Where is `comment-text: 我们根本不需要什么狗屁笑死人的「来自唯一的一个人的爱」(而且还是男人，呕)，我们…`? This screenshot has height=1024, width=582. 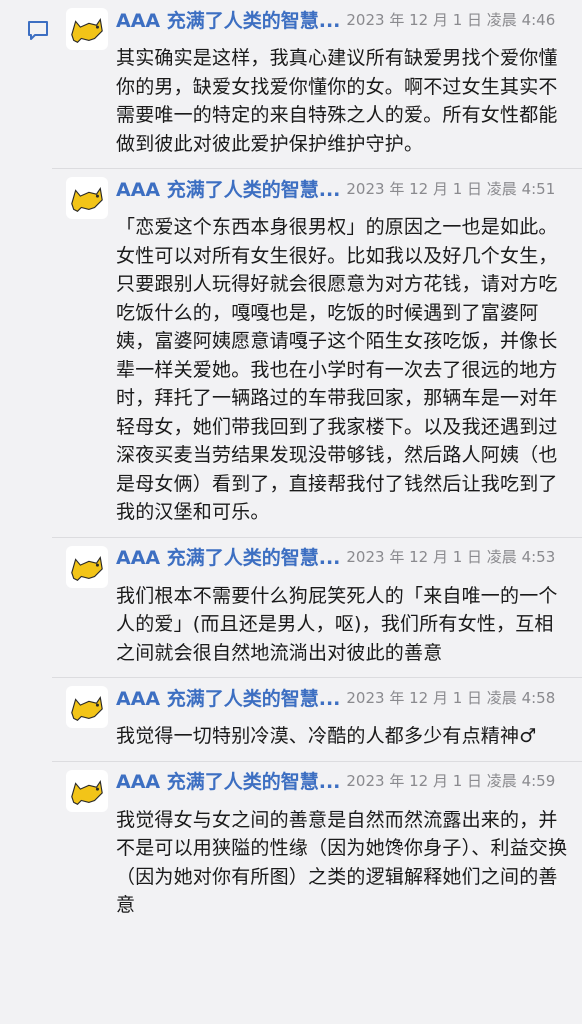 comment-text: 我们根本不需要什么狗屁笑死人的「来自唯一的一个人的爱」(而且还是男人，呕)，我们… is located at coordinates (337, 624).